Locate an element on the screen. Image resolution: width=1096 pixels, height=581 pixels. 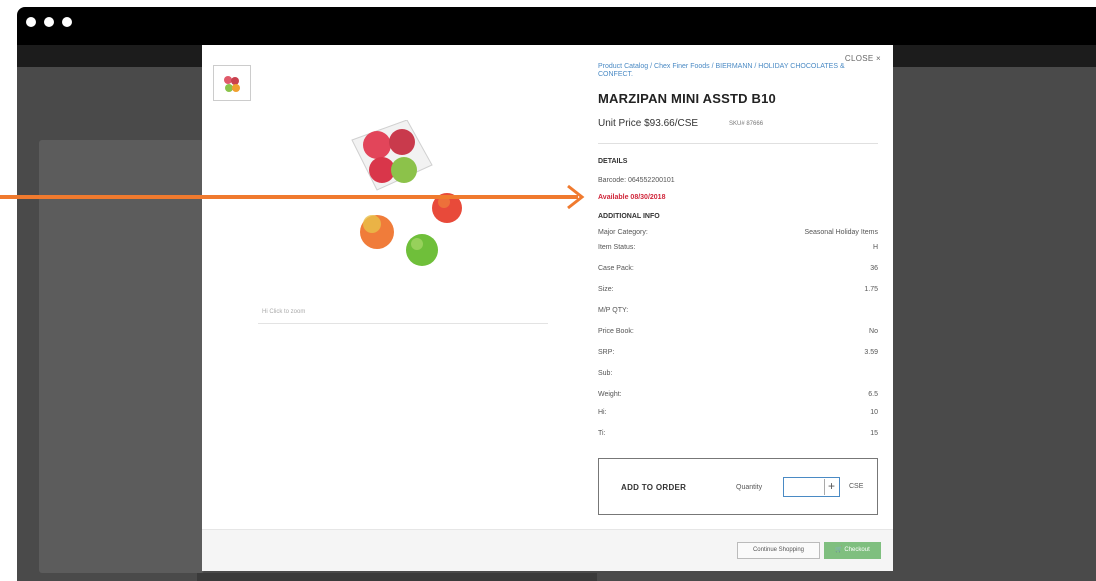
add-to-order-box: ADD TO ORDER Quantity + CSE is located at coordinates (738, 486).